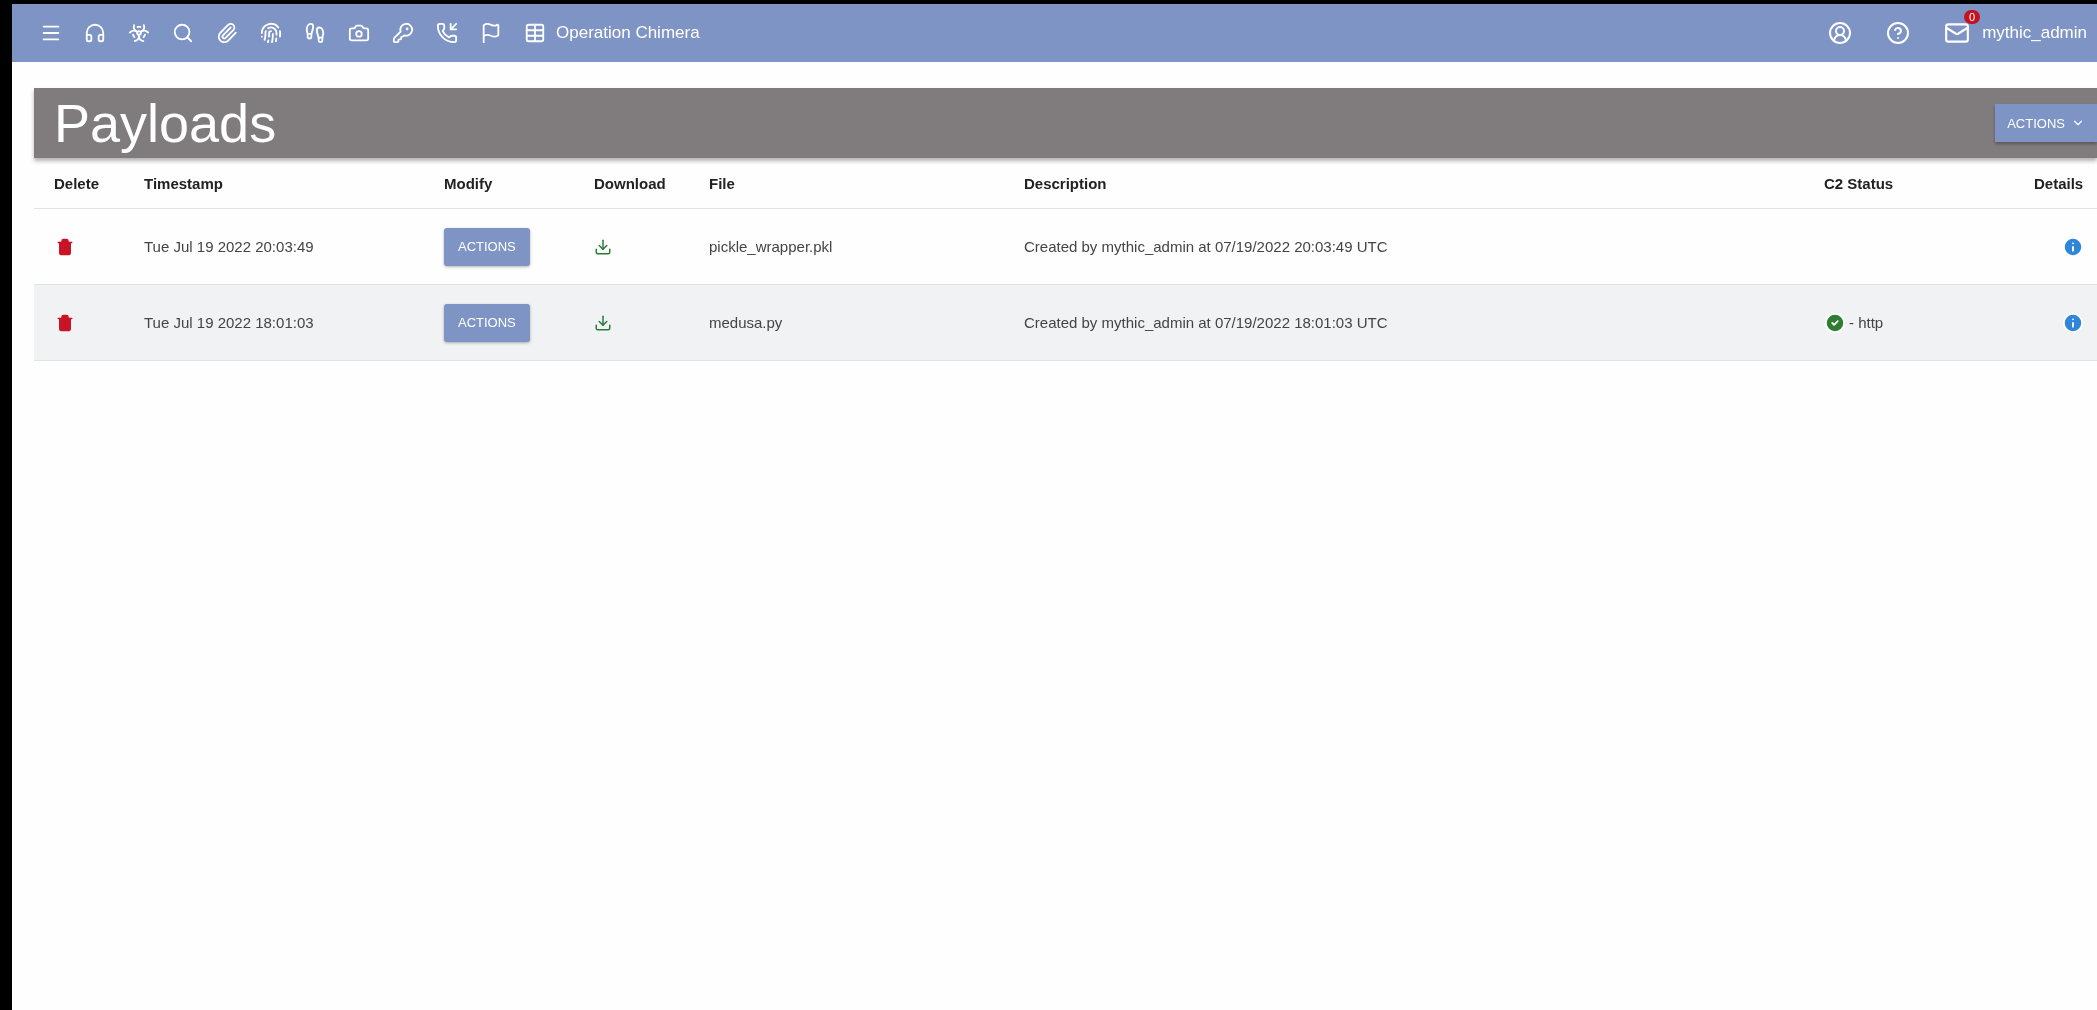  I want to click on operation-name: Operation Chimera, so click(628, 33).